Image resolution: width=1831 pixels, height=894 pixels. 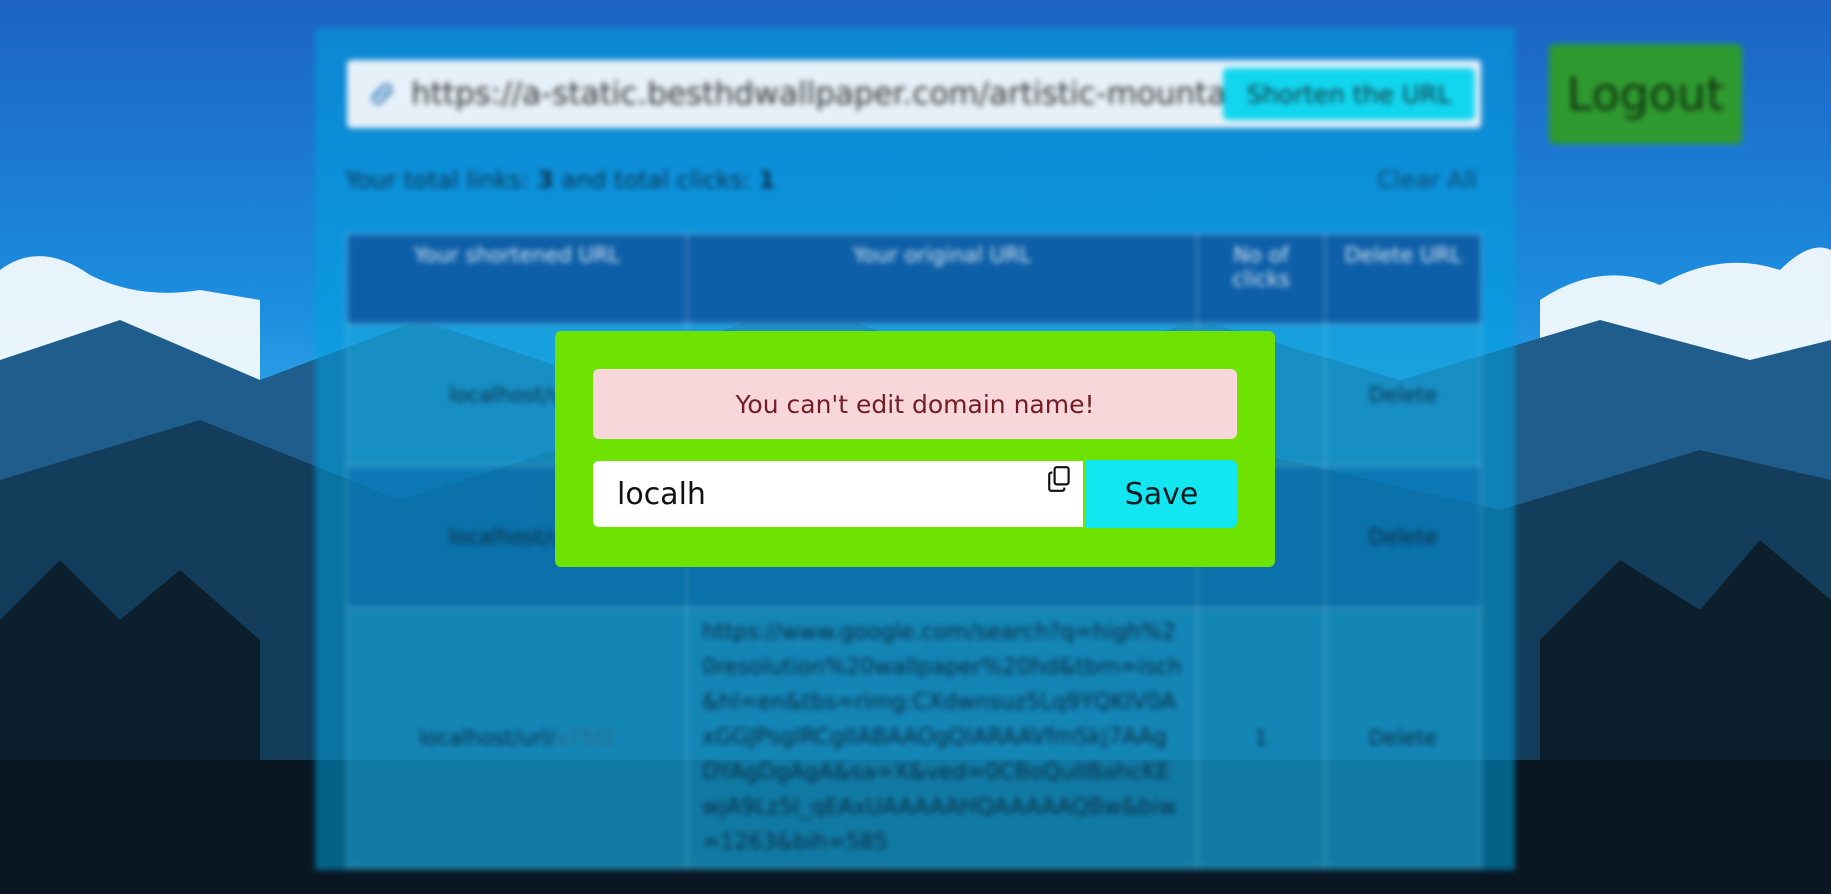 What do you see at coordinates (487, 738) in the screenshot?
I see `short-url-host: localhost/url/` at bounding box center [487, 738].